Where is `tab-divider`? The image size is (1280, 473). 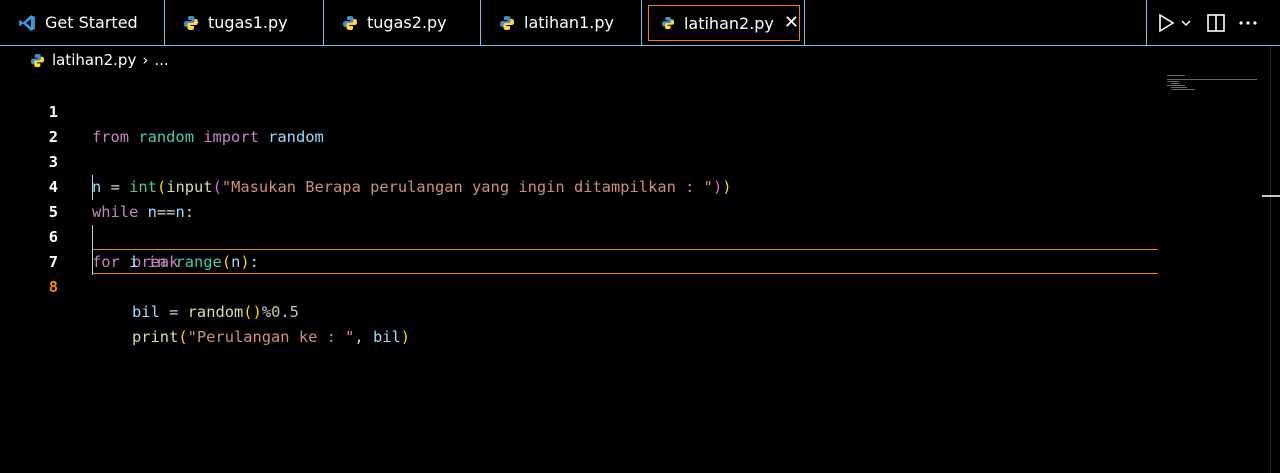
tab-divider is located at coordinates (804, 22).